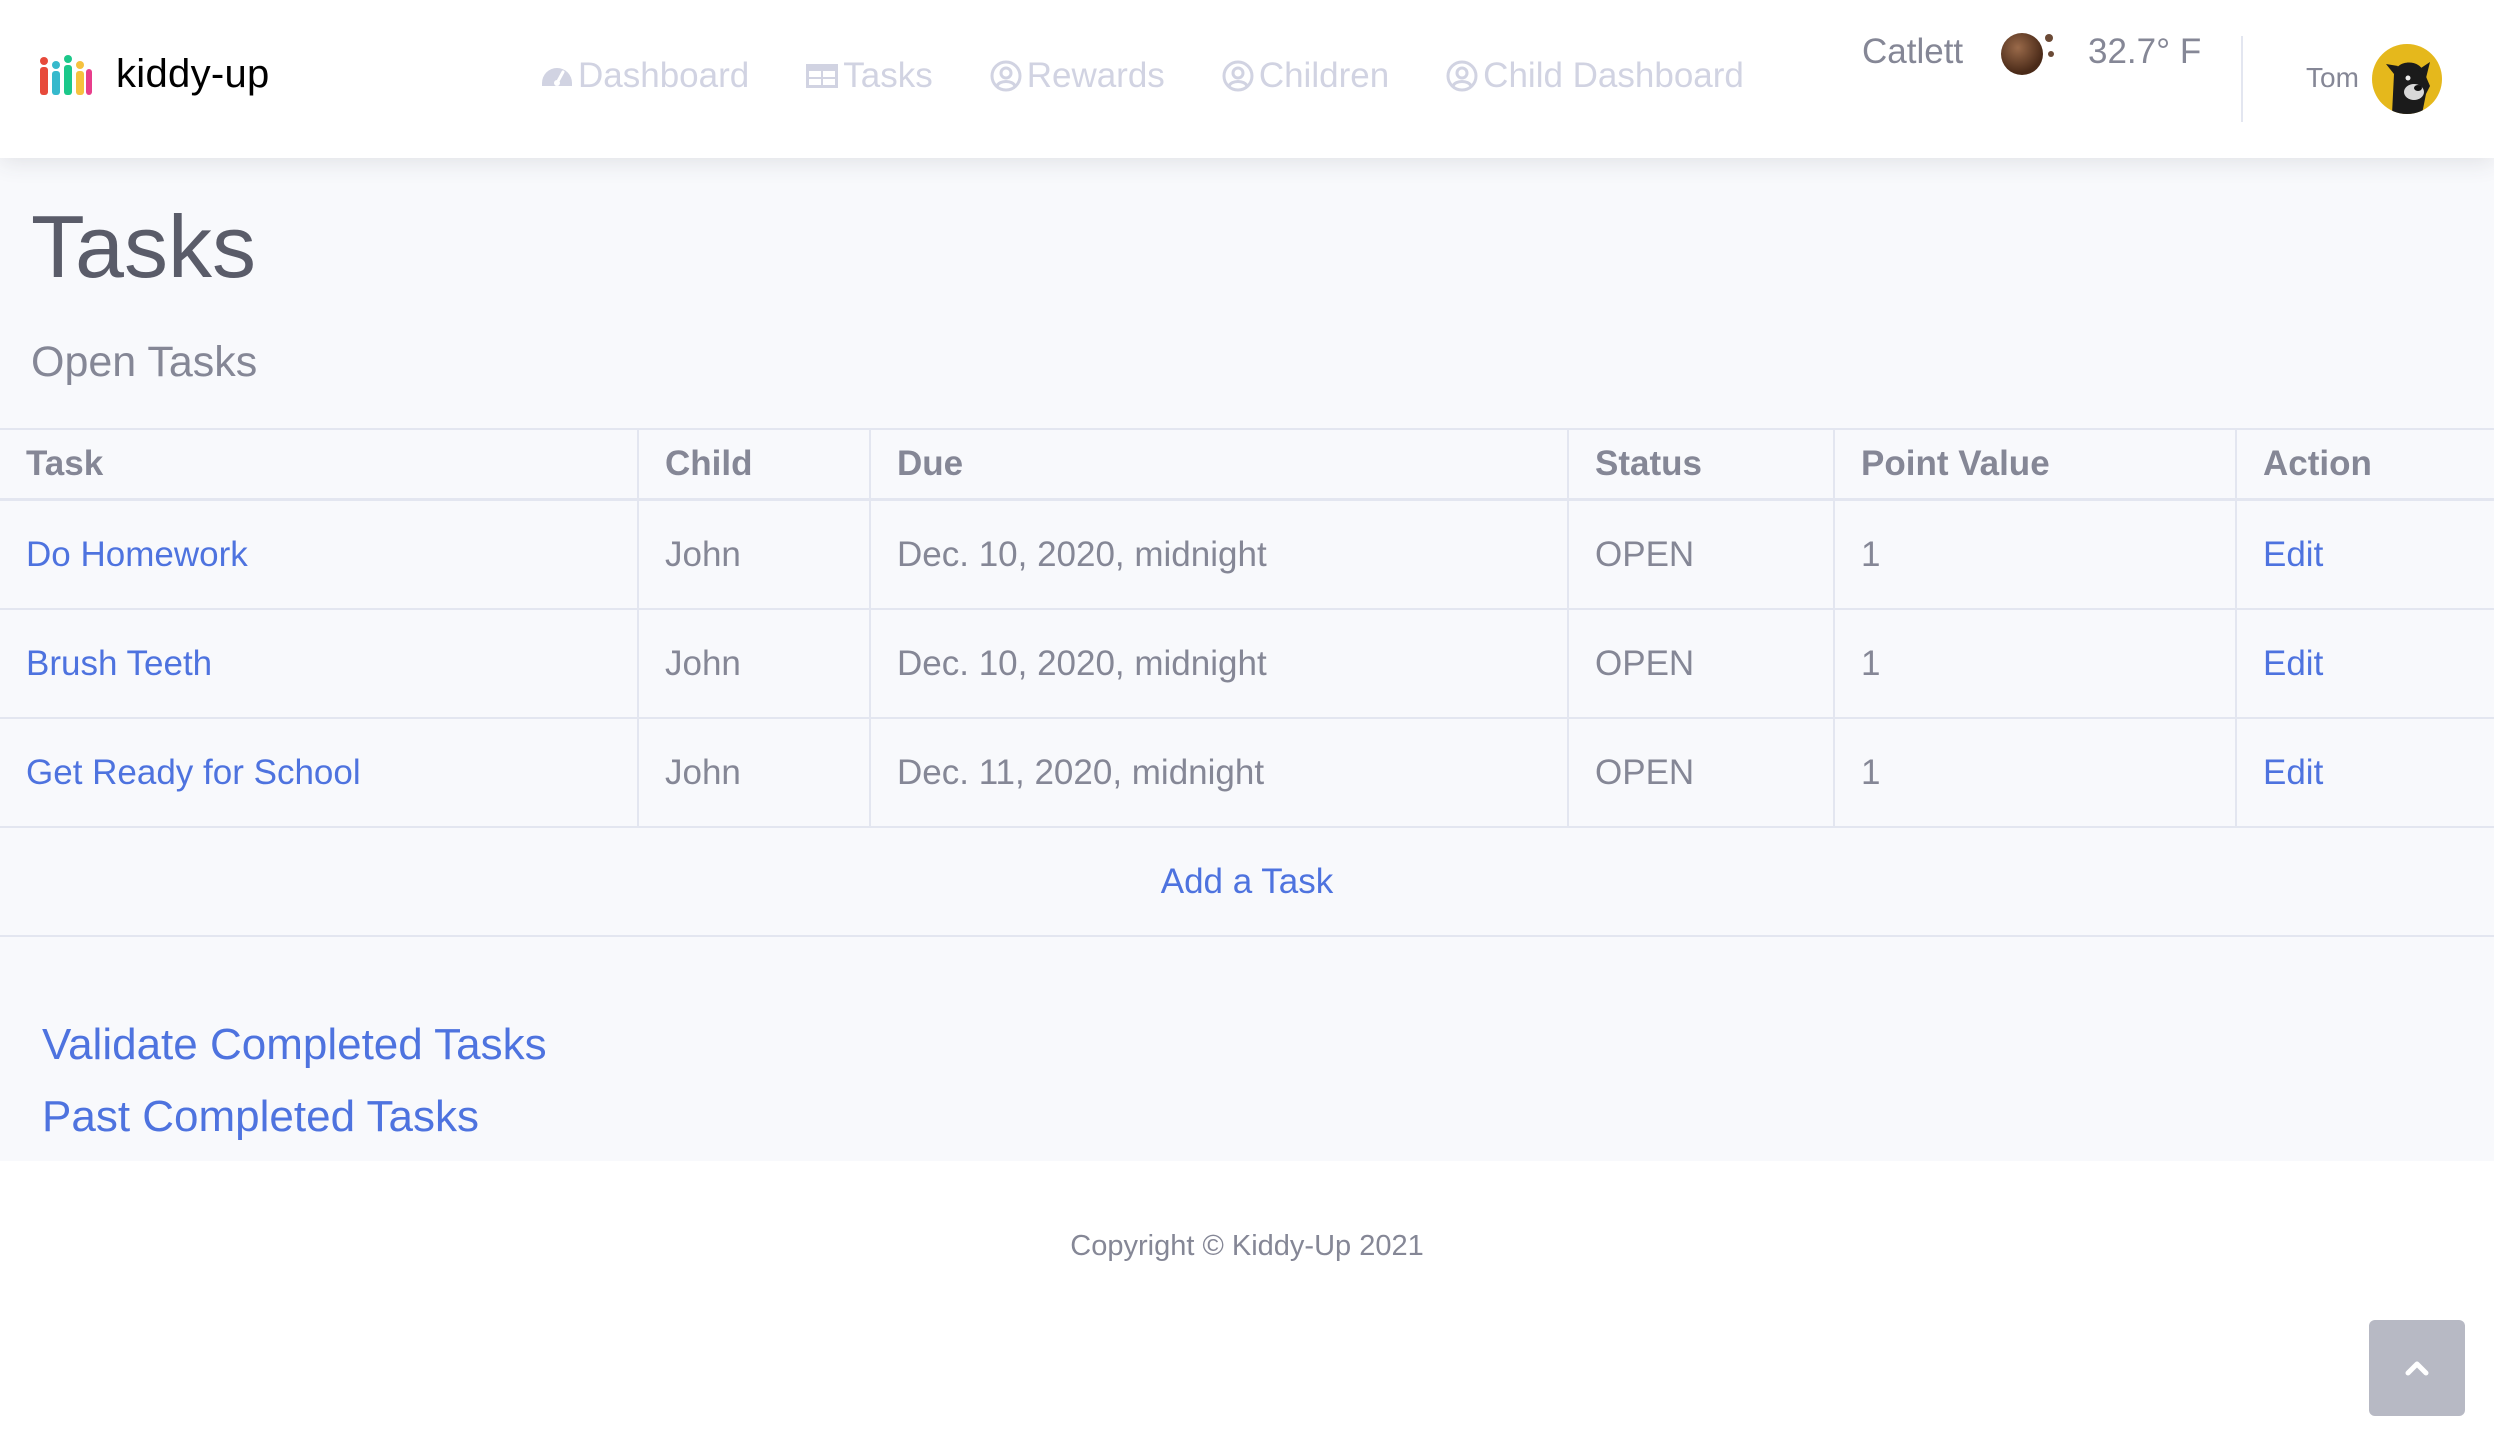 The height and width of the screenshot is (1435, 2494). Describe the element at coordinates (2027, 54) in the screenshot. I see `weather-icon` at that location.